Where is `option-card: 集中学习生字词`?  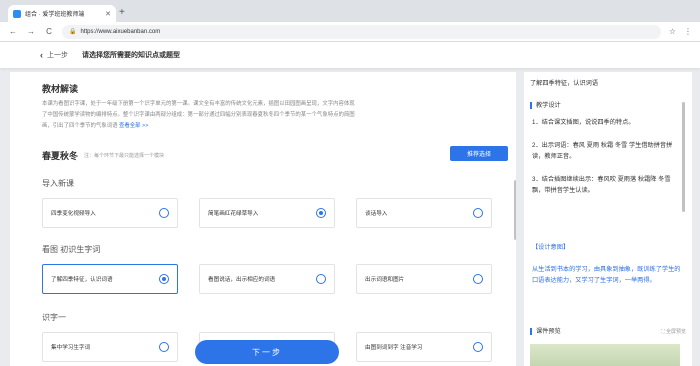 option-card: 集中学习生字词 is located at coordinates (110, 347).